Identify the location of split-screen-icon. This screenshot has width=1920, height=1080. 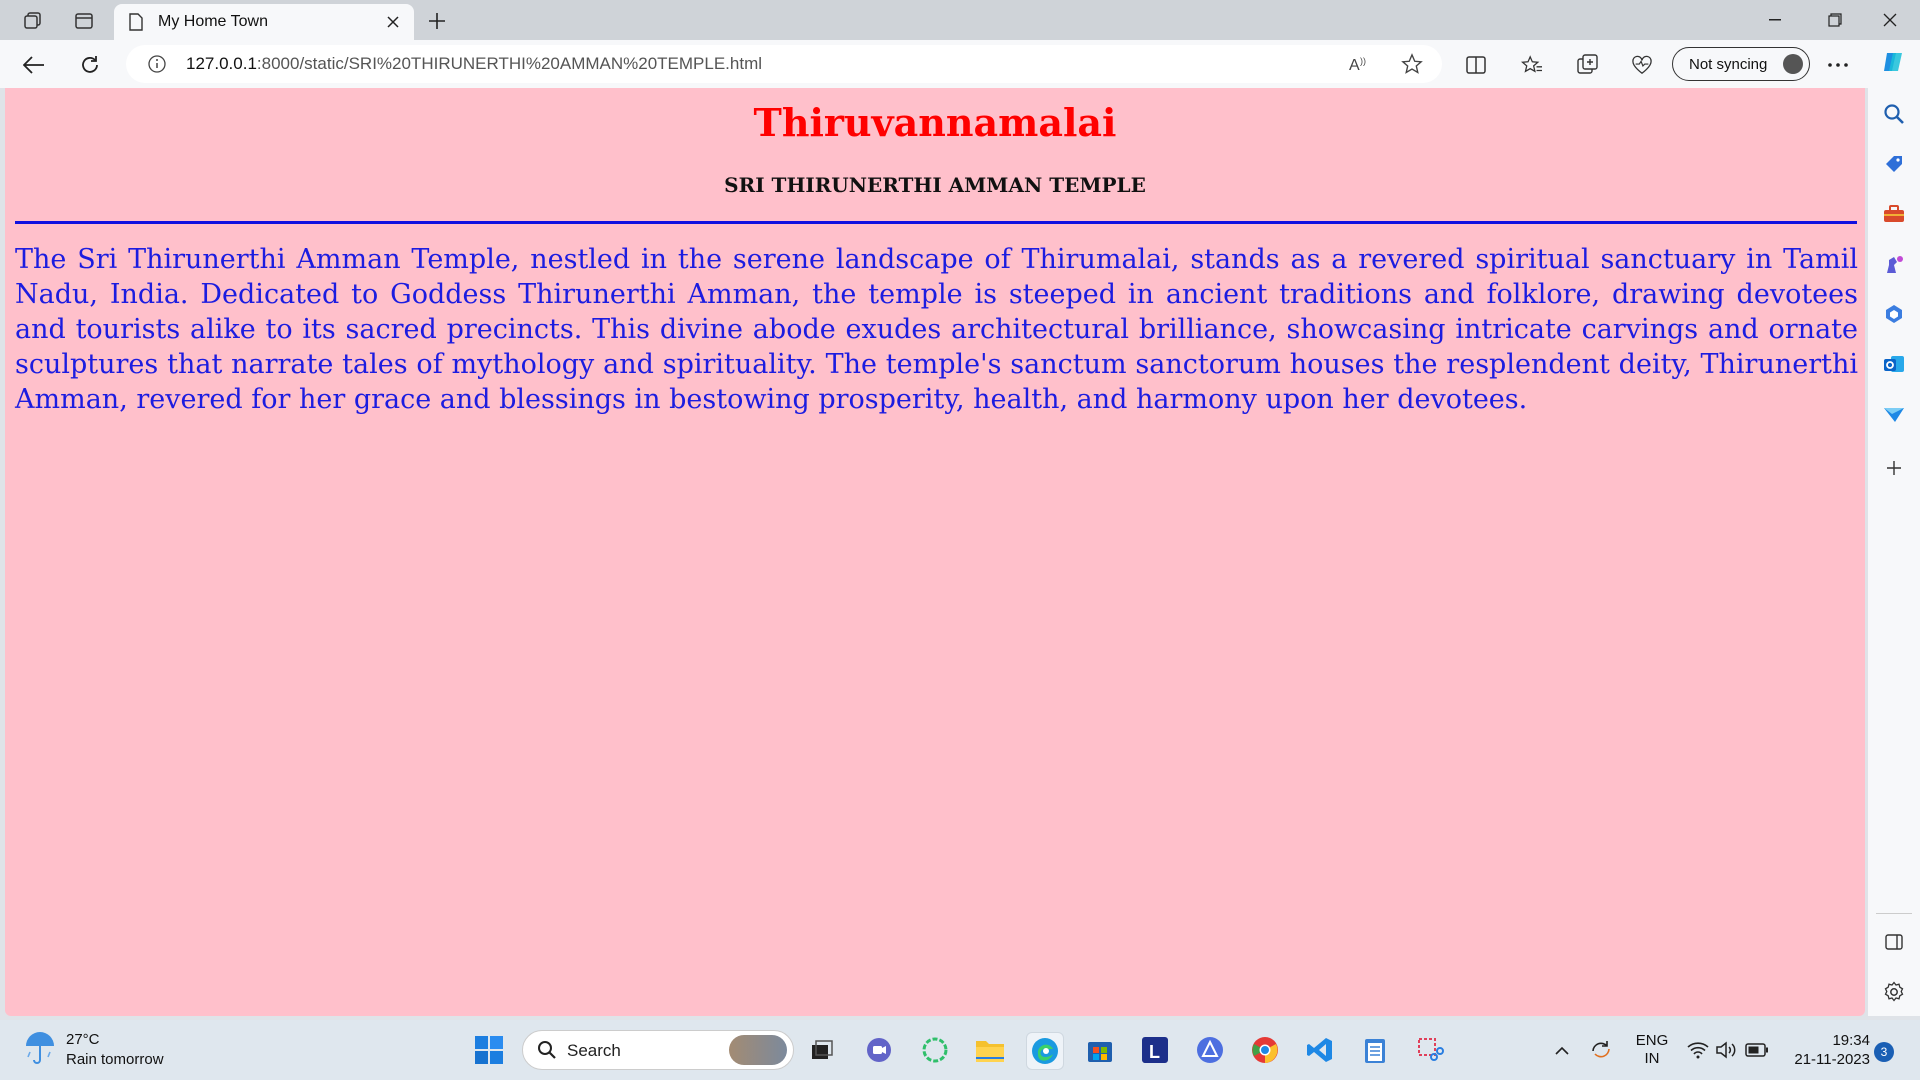
(1476, 65).